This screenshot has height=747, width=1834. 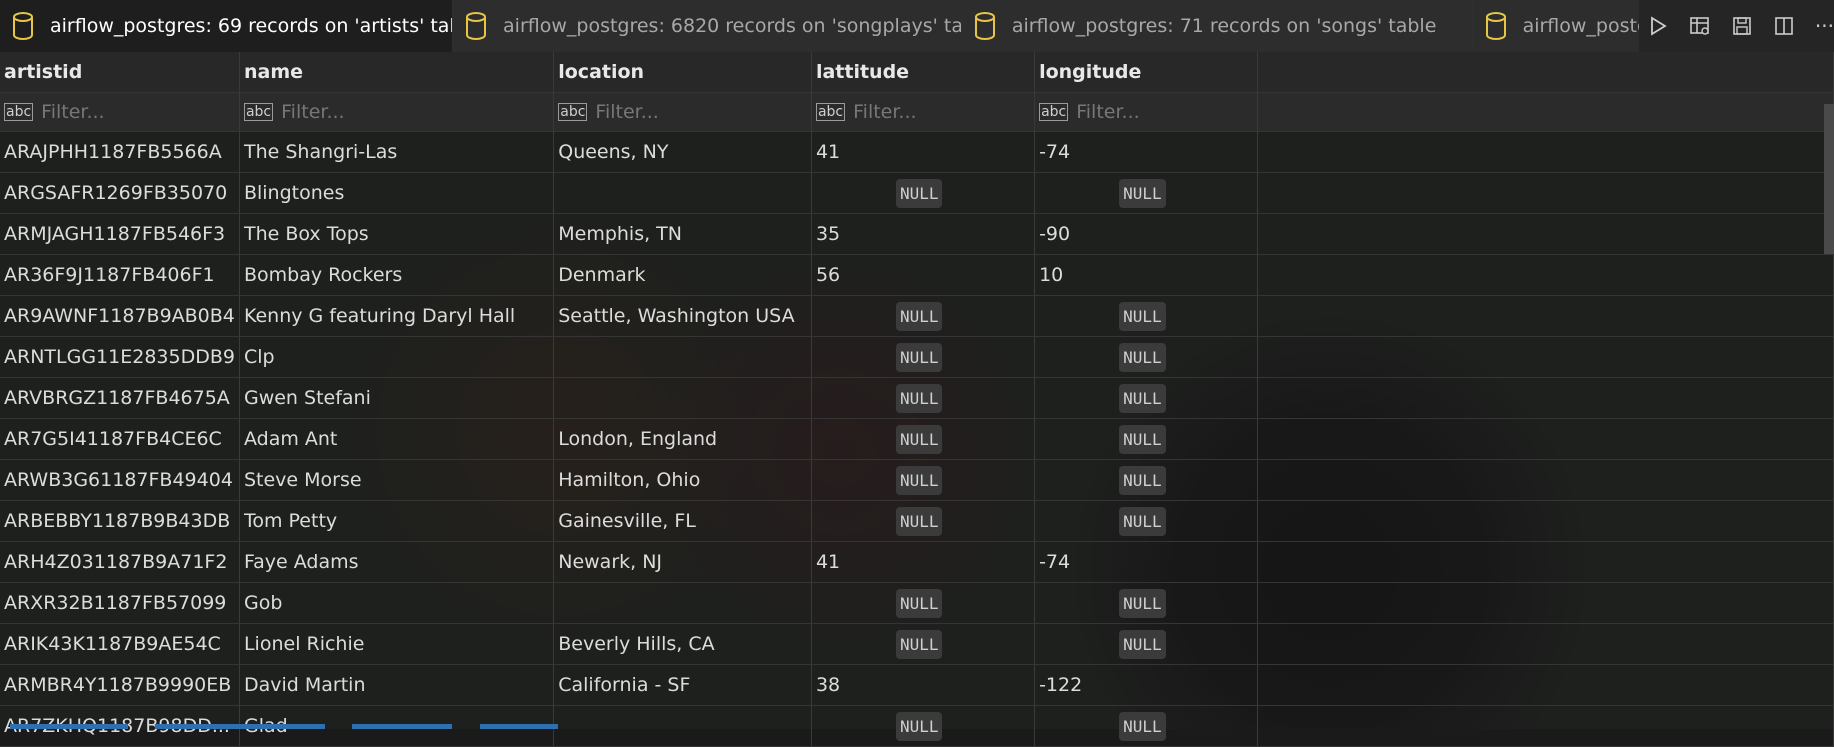 I want to click on cell-location: Denmark, so click(x=682, y=275).